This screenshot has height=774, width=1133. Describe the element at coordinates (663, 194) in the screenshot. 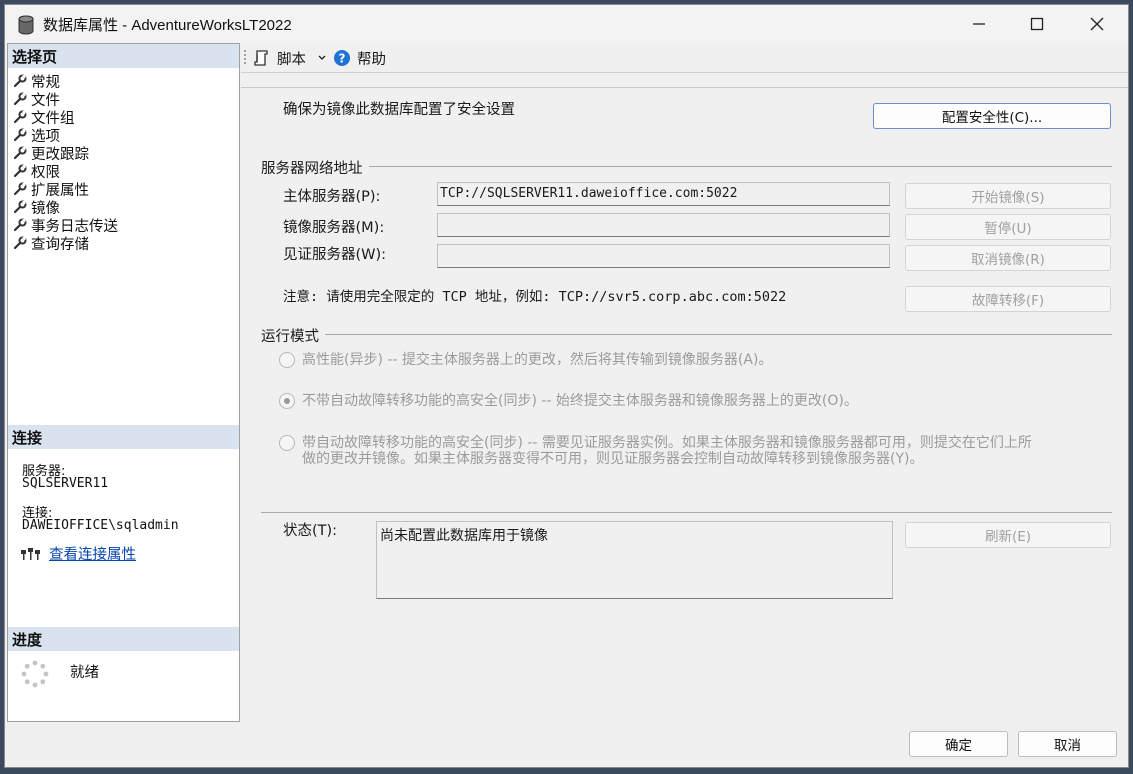

I see `principal-server-input: TCP://SQLSERVER11.daweioffice.com:5022` at that location.